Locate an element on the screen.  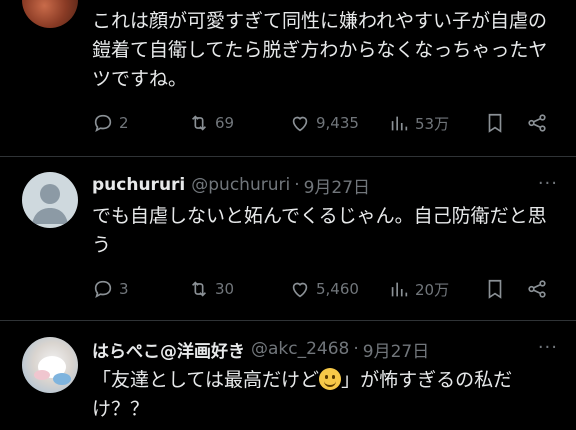
like-button: 9,435 is located at coordinates (324, 123).